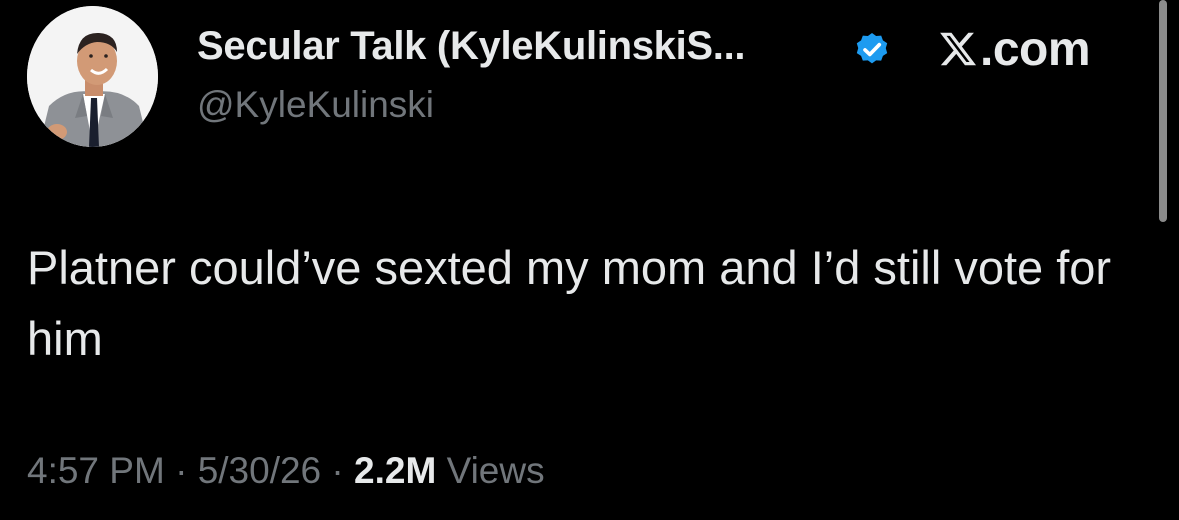  I want to click on views-label: Views, so click(495, 470).